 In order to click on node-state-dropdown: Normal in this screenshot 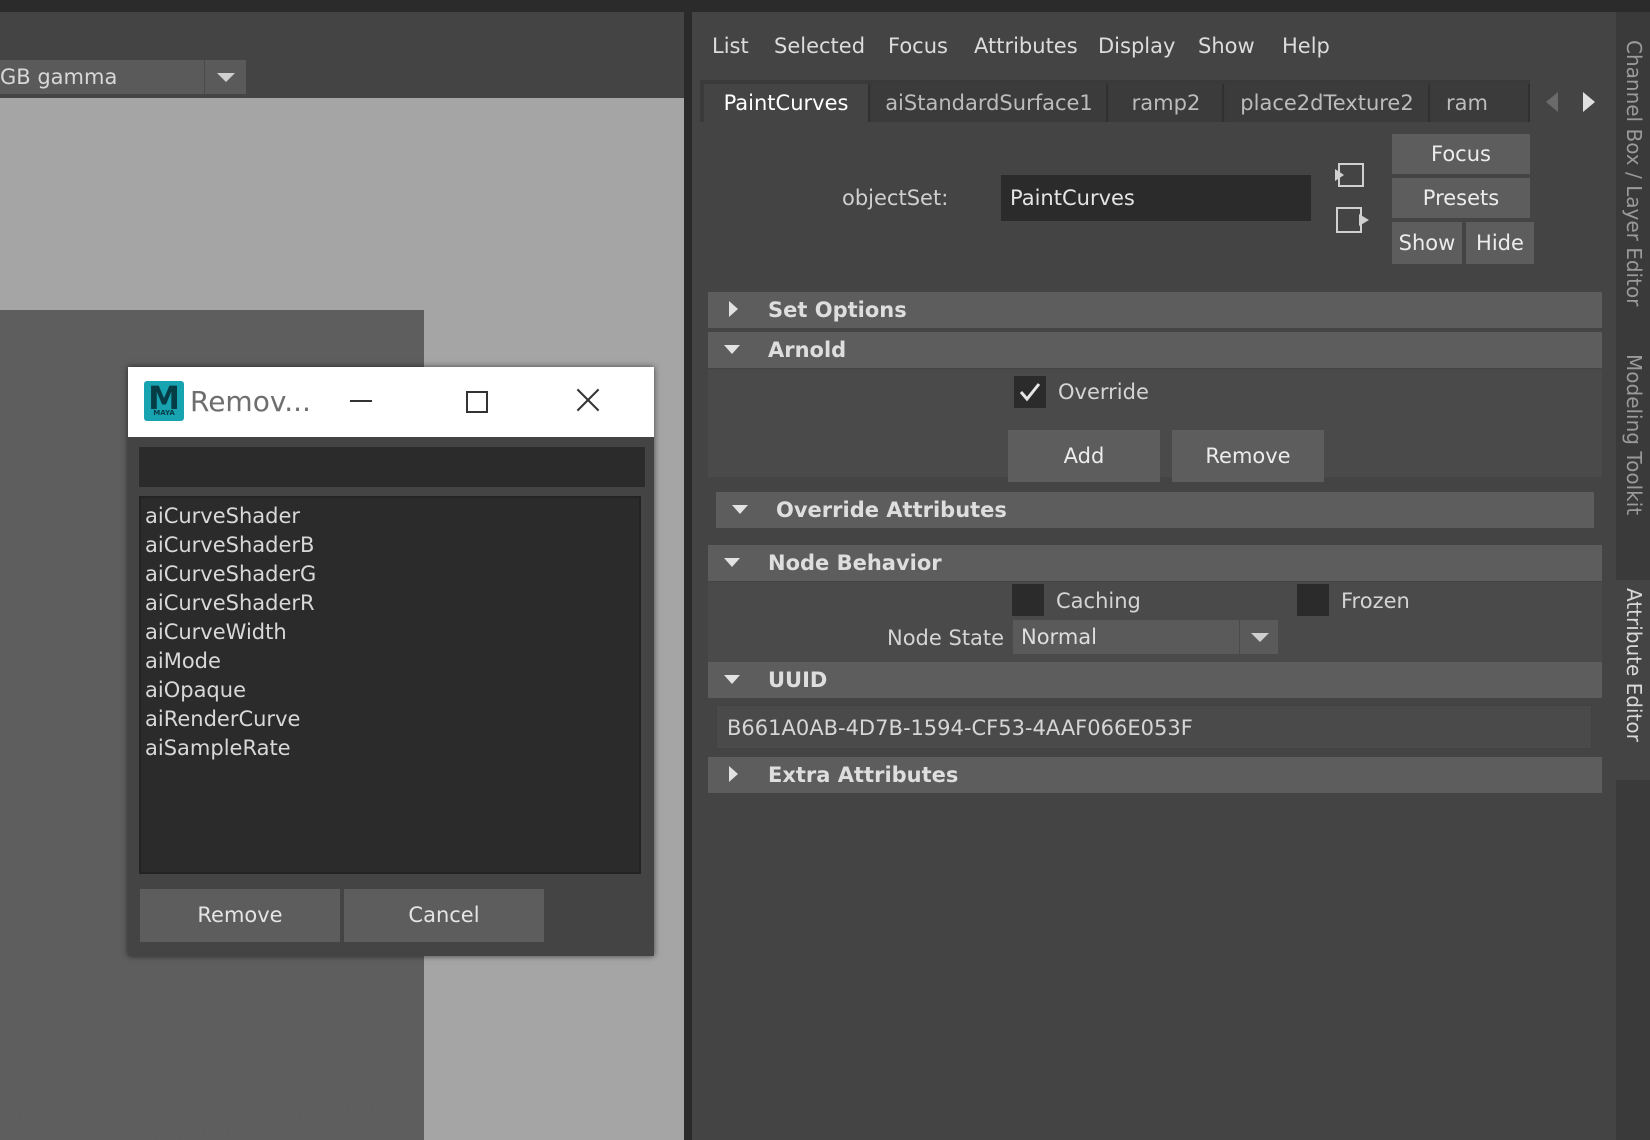, I will do `click(1145, 637)`.